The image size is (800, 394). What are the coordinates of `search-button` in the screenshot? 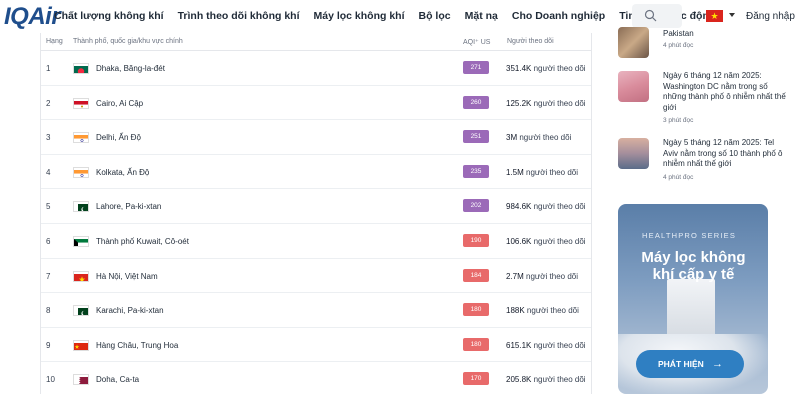 It's located at (657, 16).